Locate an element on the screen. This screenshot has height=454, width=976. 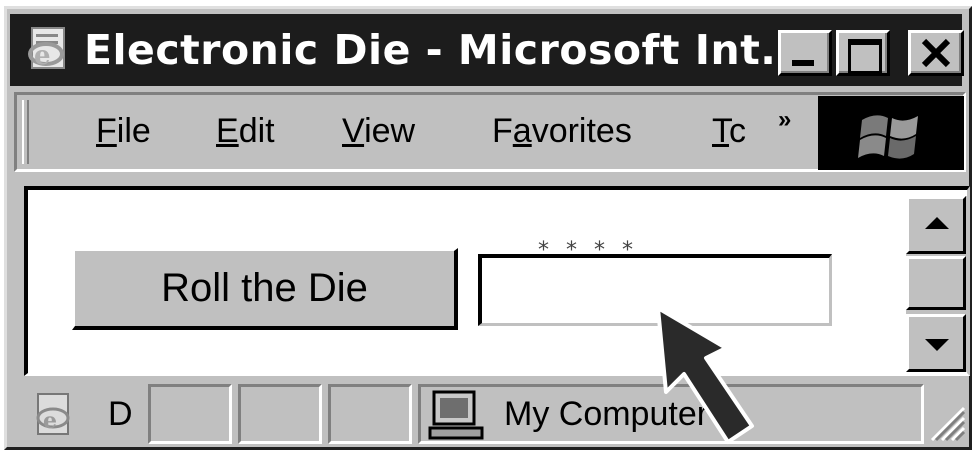
ie-document-icon: e is located at coordinates (46, 49).